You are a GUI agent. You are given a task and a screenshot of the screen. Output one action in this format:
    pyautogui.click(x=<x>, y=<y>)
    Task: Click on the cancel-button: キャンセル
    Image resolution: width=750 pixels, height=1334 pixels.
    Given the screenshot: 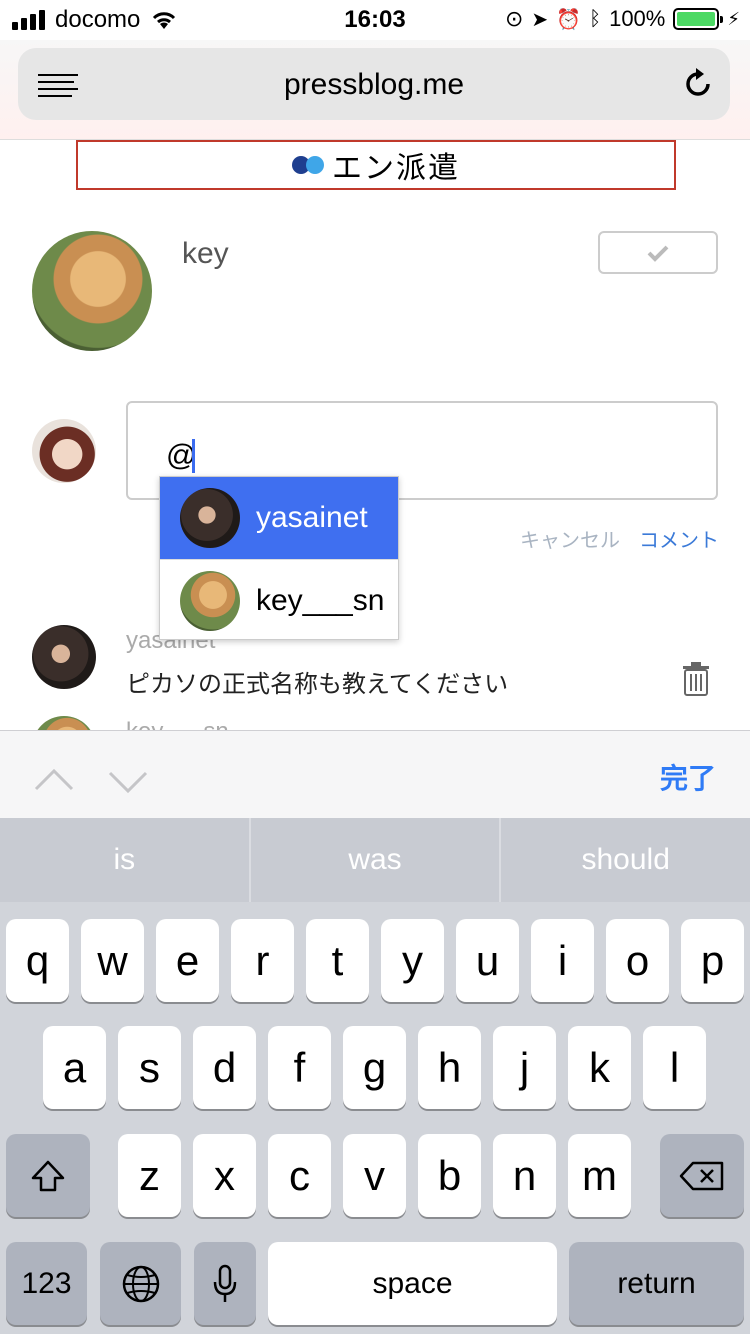 What is the action you would take?
    pyautogui.click(x=570, y=538)
    